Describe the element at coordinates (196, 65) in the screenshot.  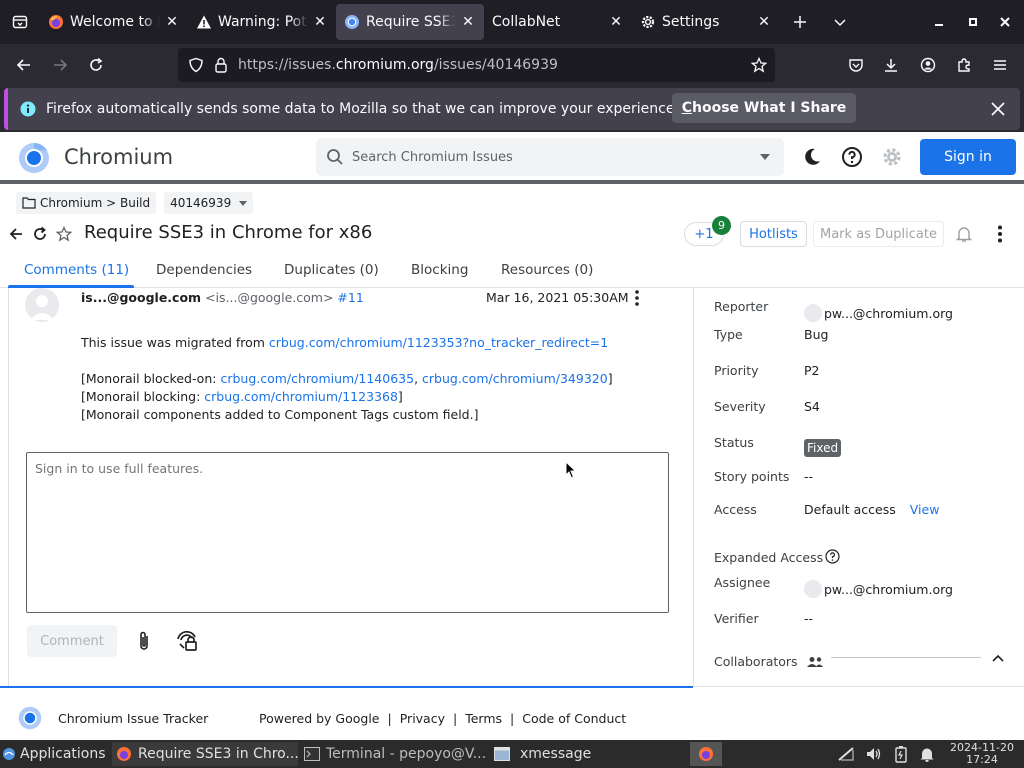
I see `shield-icon` at that location.